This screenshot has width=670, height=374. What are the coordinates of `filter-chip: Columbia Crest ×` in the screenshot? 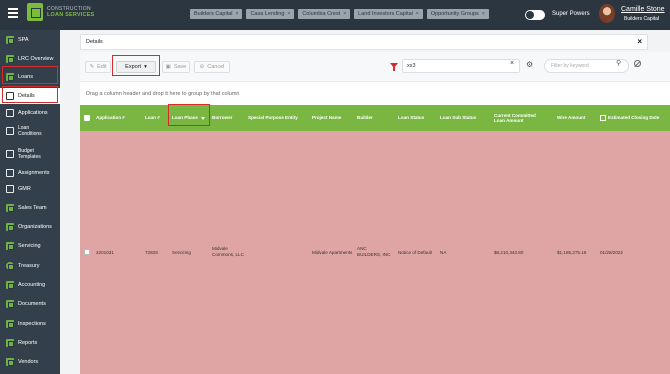 It's located at (324, 14).